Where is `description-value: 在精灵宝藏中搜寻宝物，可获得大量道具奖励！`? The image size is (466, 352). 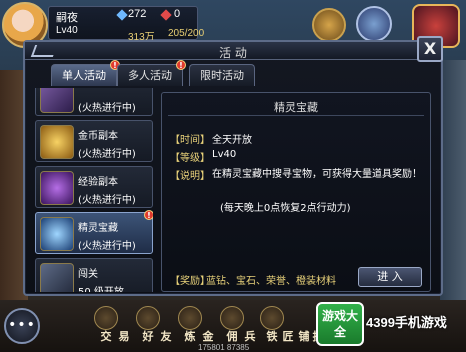
description-value: 在精灵宝藏中搜寻宝物，可获得大量道具奖励！ is located at coordinates (317, 174).